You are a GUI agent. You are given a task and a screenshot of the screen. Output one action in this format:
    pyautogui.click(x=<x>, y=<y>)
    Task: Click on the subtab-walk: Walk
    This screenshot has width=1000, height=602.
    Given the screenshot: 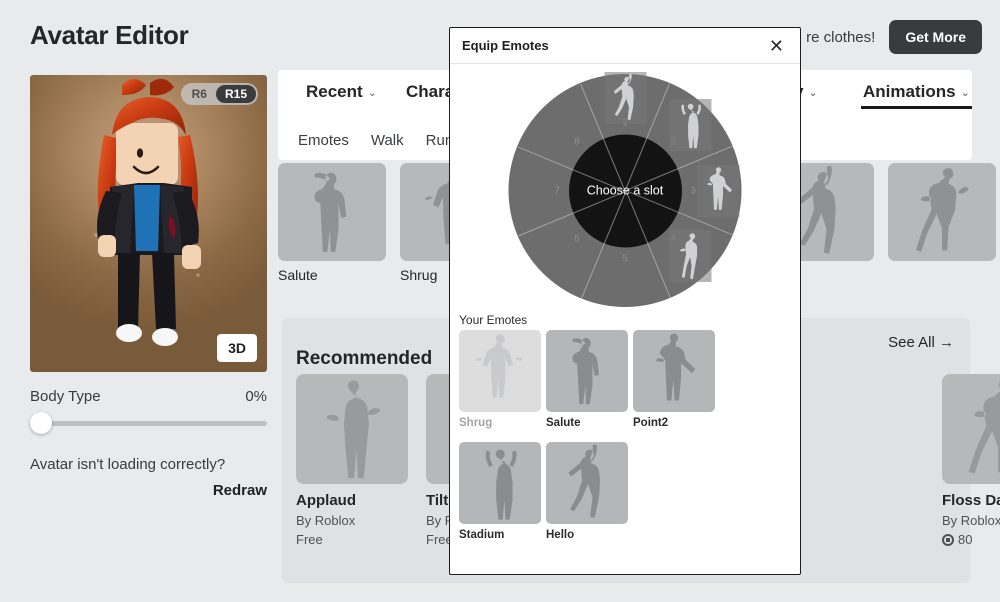 What is the action you would take?
    pyautogui.click(x=387, y=140)
    